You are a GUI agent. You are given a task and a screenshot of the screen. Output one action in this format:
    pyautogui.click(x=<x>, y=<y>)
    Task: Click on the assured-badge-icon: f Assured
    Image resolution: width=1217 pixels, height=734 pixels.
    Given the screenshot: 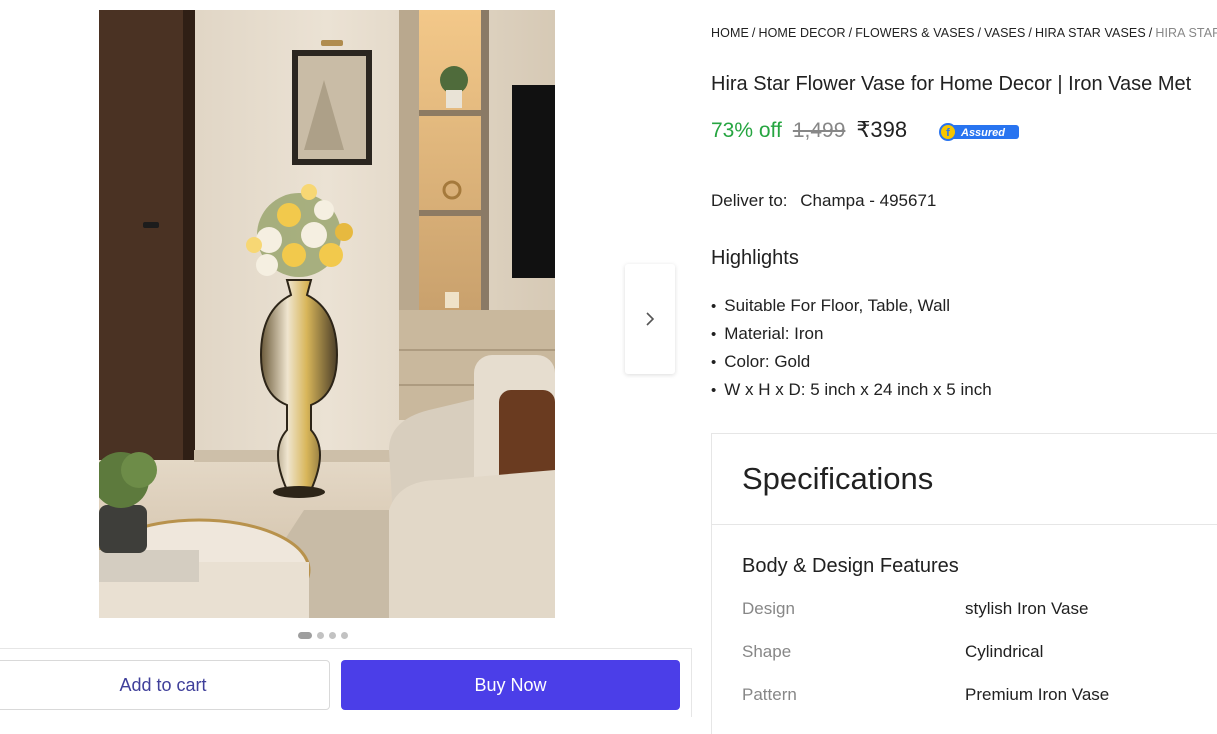 What is the action you would take?
    pyautogui.click(x=979, y=132)
    